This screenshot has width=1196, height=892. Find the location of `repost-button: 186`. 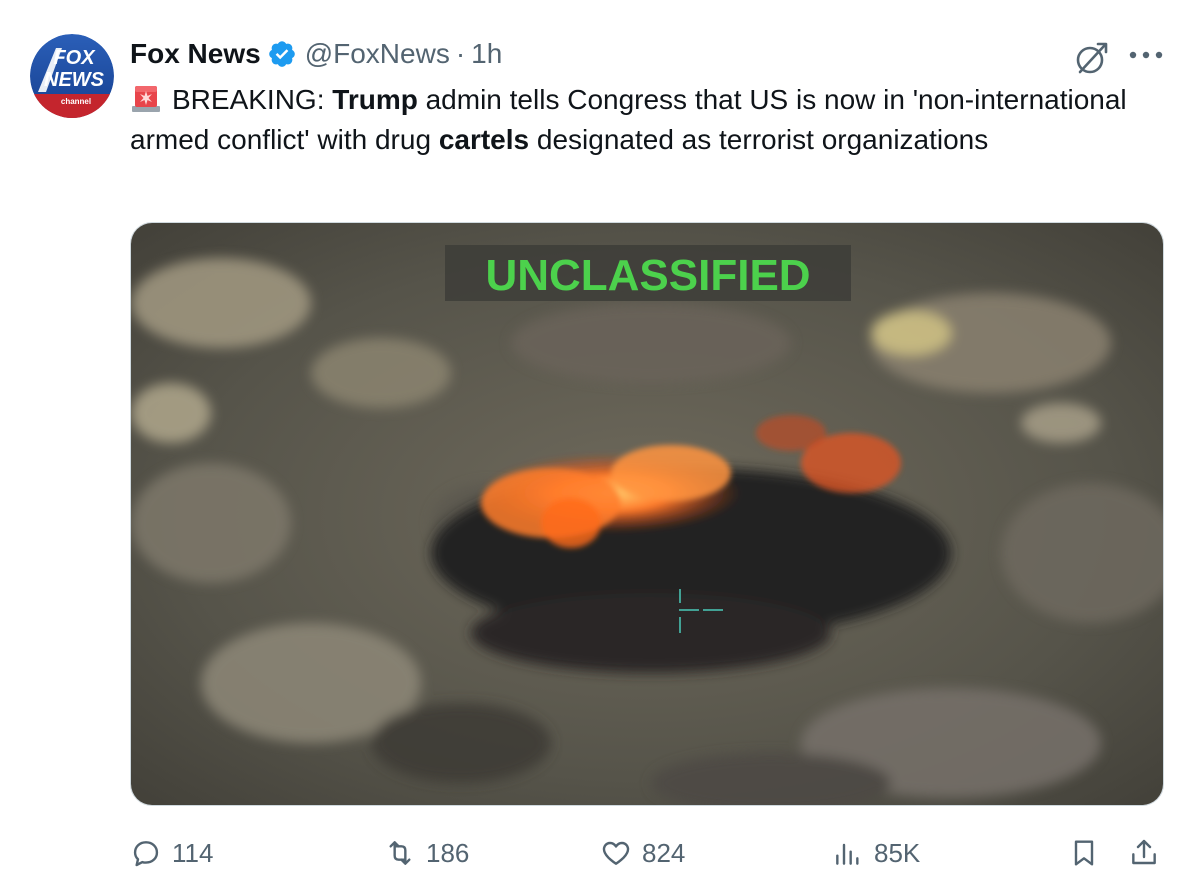

repost-button: 186 is located at coordinates (426, 853).